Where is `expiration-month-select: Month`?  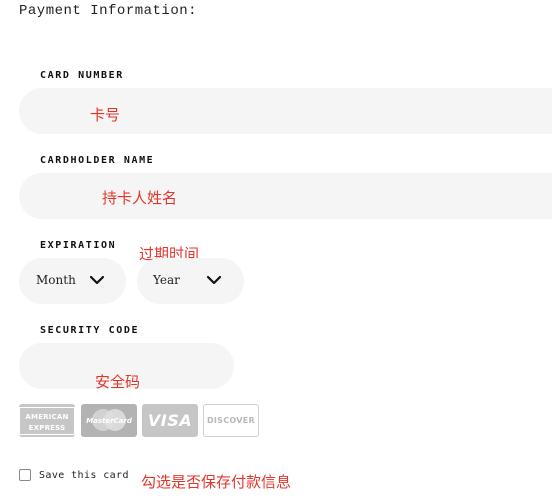 expiration-month-select: Month is located at coordinates (72, 281).